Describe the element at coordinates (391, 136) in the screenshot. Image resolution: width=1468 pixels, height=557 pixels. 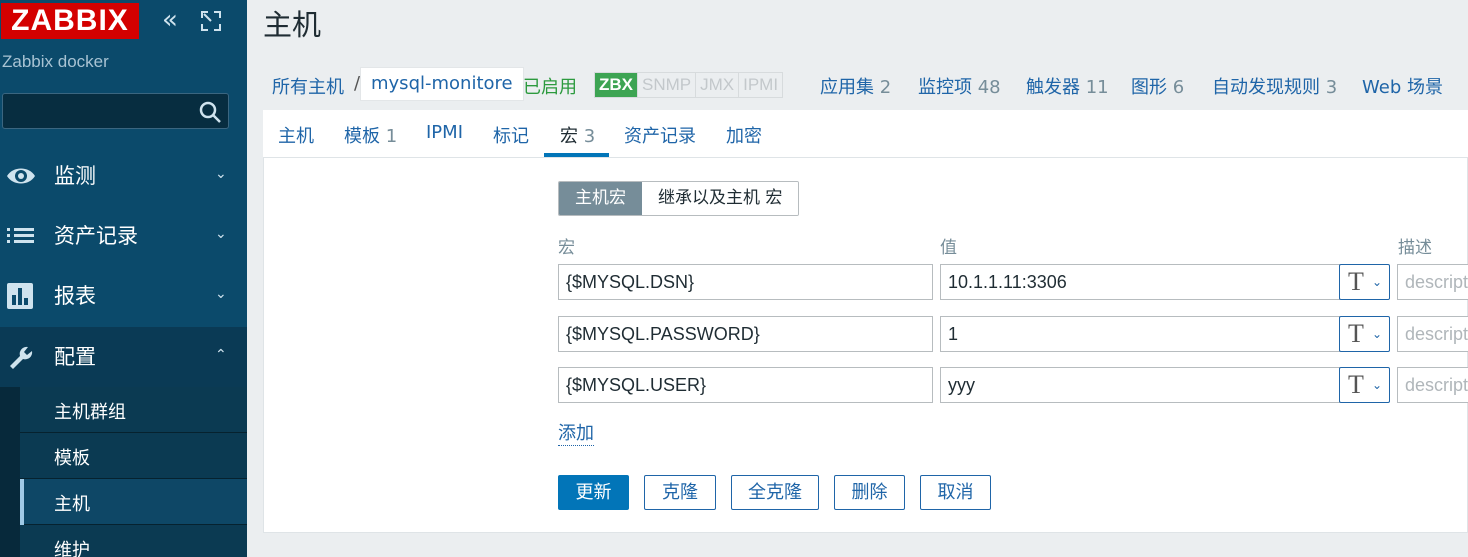
I see `tab-count: 1` at that location.